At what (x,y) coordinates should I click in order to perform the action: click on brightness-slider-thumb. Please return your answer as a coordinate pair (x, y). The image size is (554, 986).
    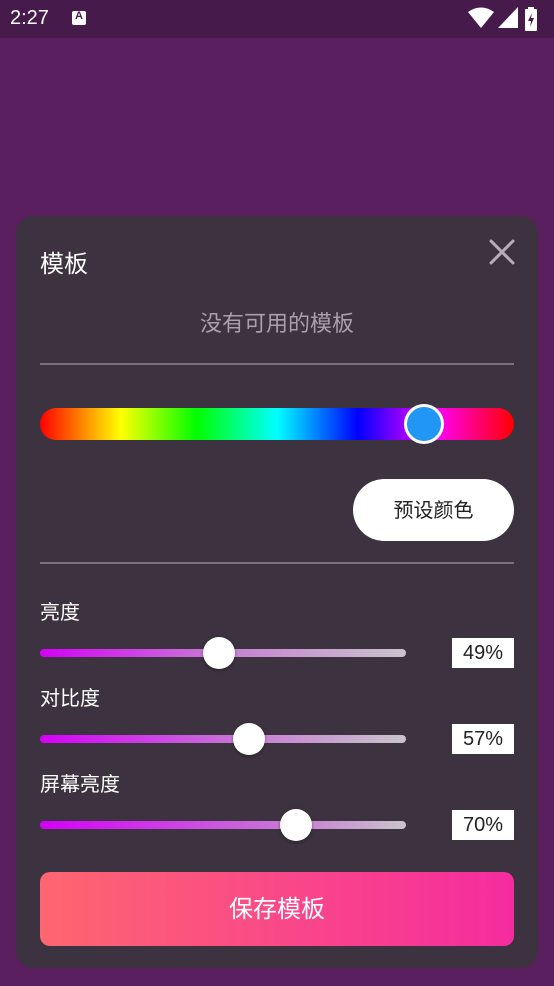
    Looking at the image, I should click on (219, 653).